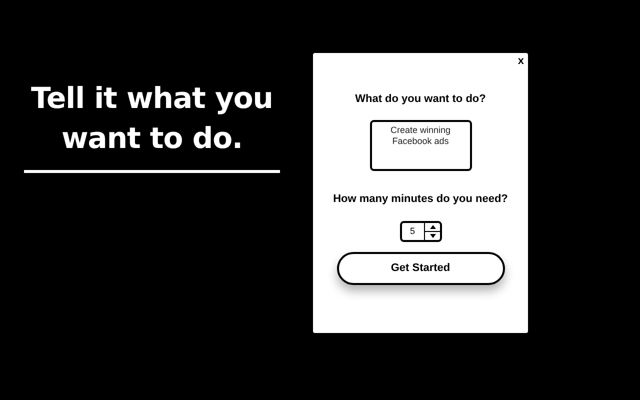 The height and width of the screenshot is (400, 640). I want to click on spinner-arrows-icon, so click(432, 231).